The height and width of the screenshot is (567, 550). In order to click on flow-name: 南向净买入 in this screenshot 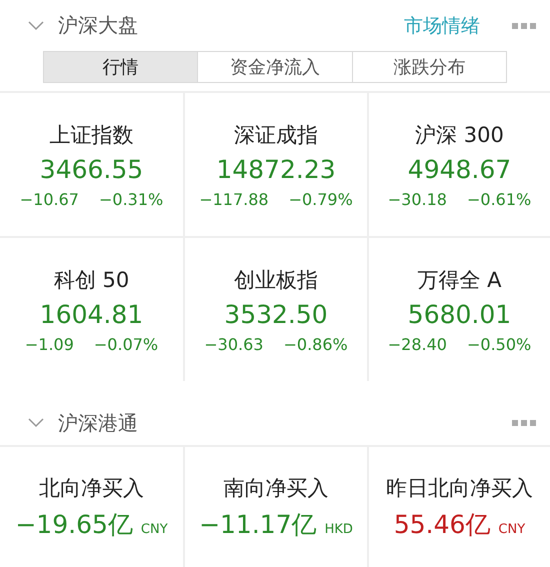, I will do `click(276, 488)`.